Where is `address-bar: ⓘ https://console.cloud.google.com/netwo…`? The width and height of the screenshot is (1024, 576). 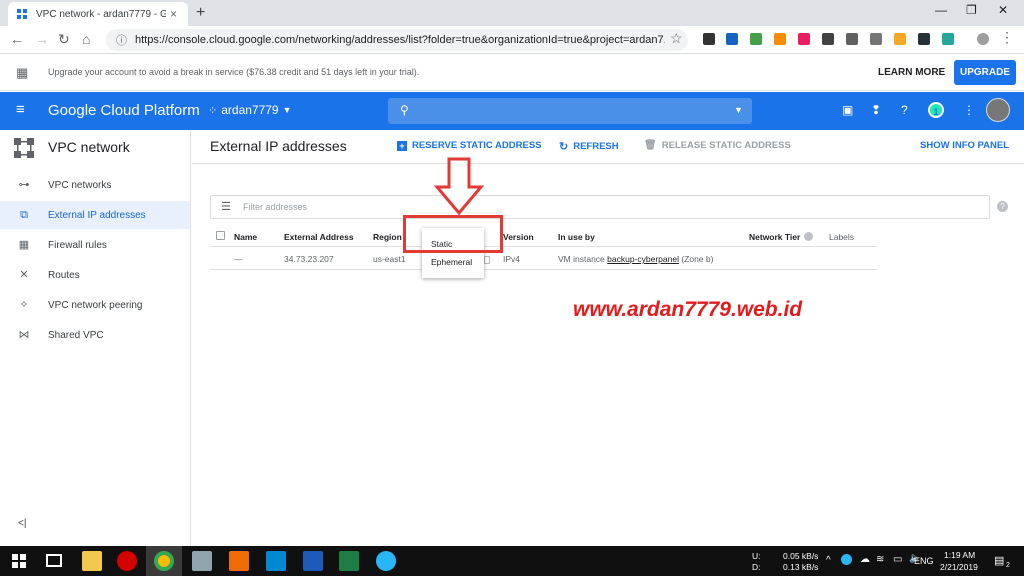
address-bar: ⓘ https://console.cloud.google.com/netwo… is located at coordinates (397, 40).